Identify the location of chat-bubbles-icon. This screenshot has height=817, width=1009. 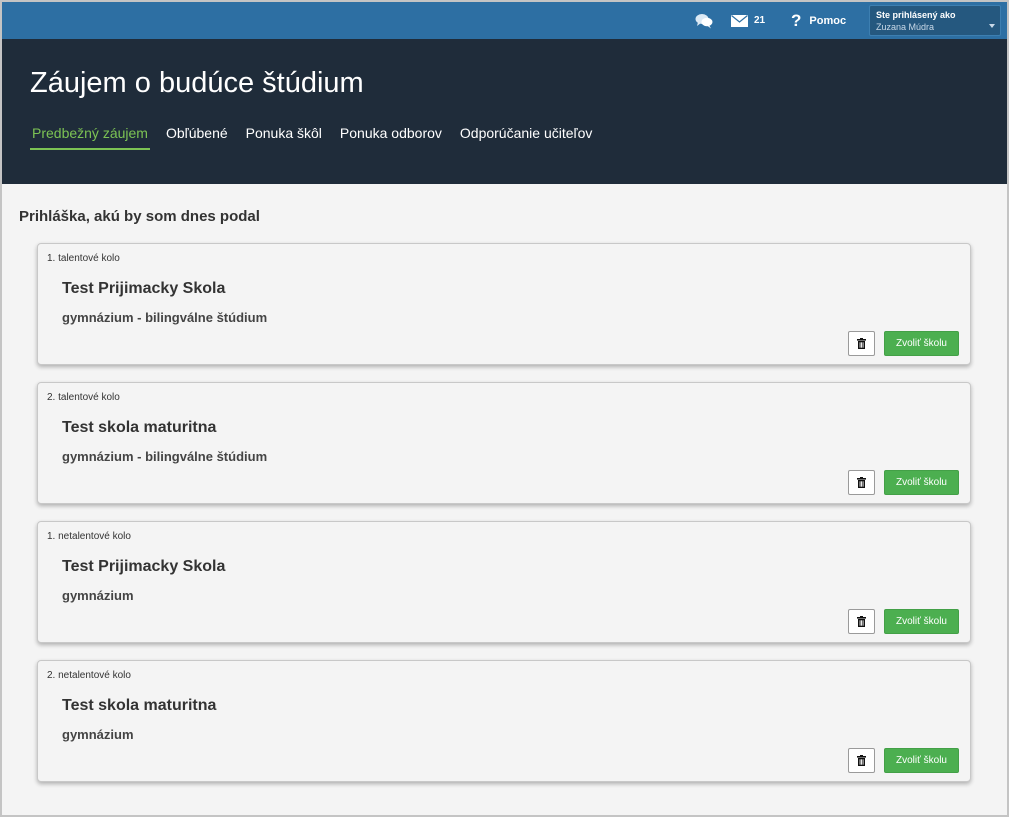
(704, 20).